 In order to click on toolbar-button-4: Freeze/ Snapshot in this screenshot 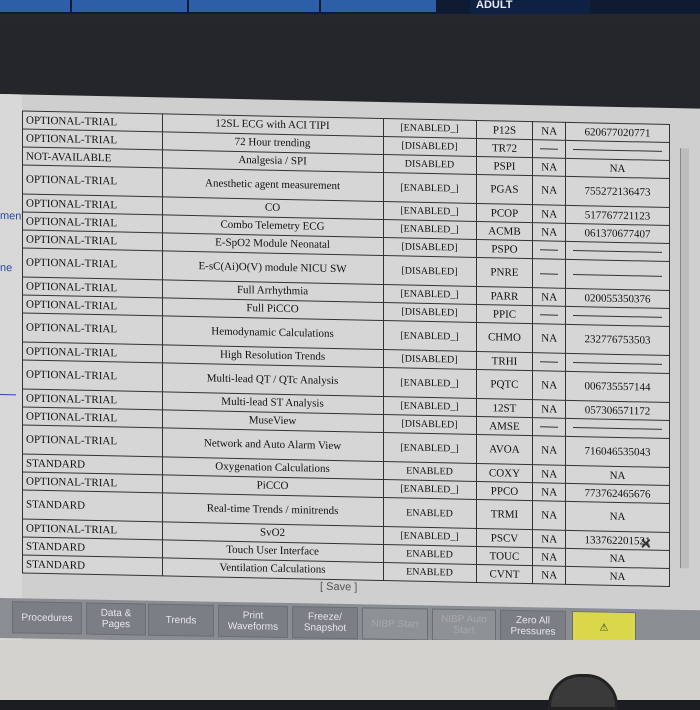, I will do `click(325, 623)`.